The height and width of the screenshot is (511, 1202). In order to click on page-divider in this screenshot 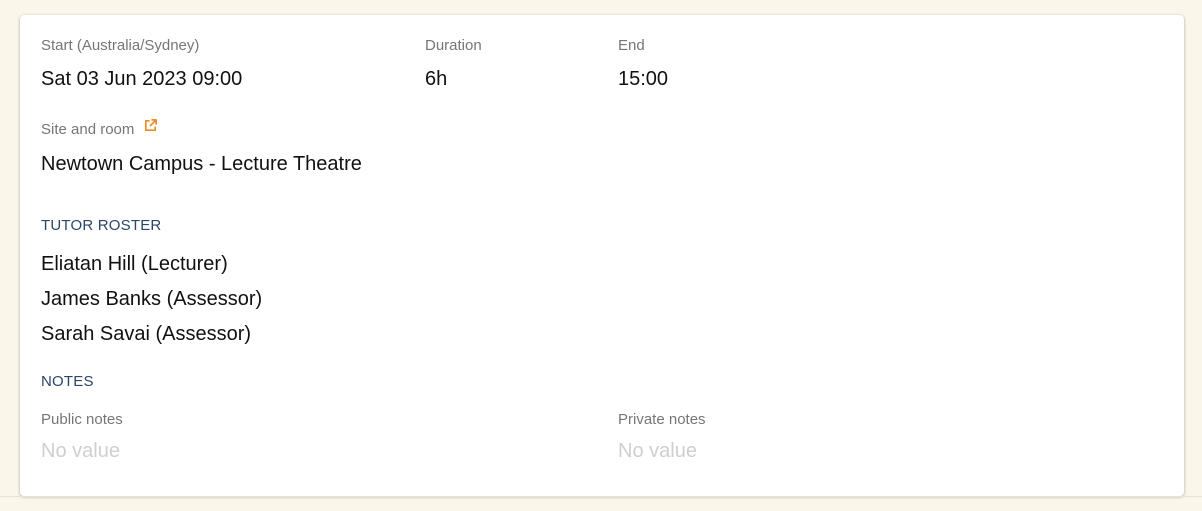, I will do `click(601, 496)`.